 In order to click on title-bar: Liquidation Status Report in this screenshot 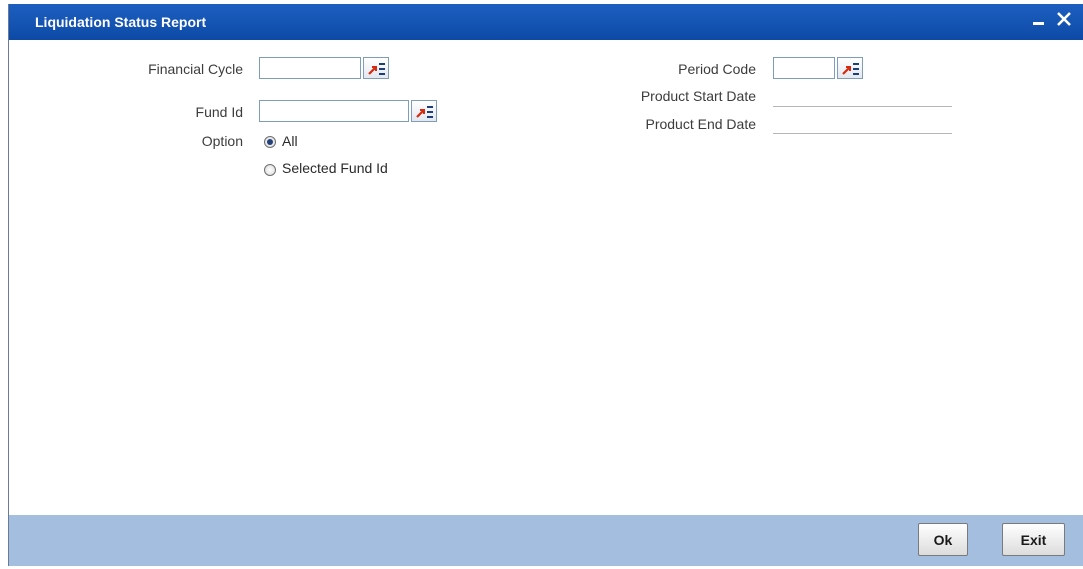, I will do `click(546, 22)`.